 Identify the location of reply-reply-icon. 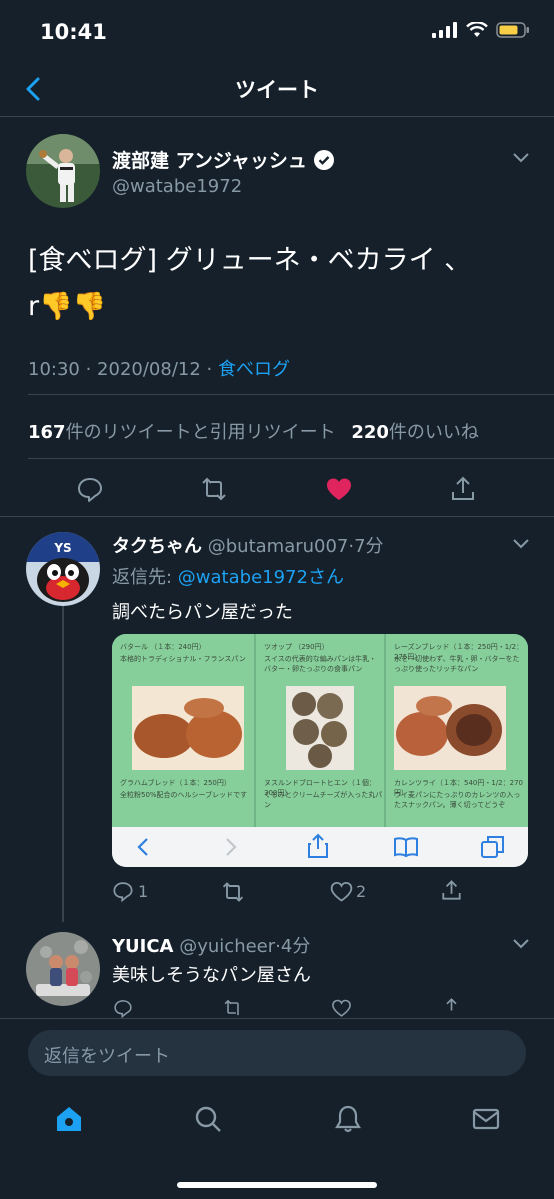
(123, 891).